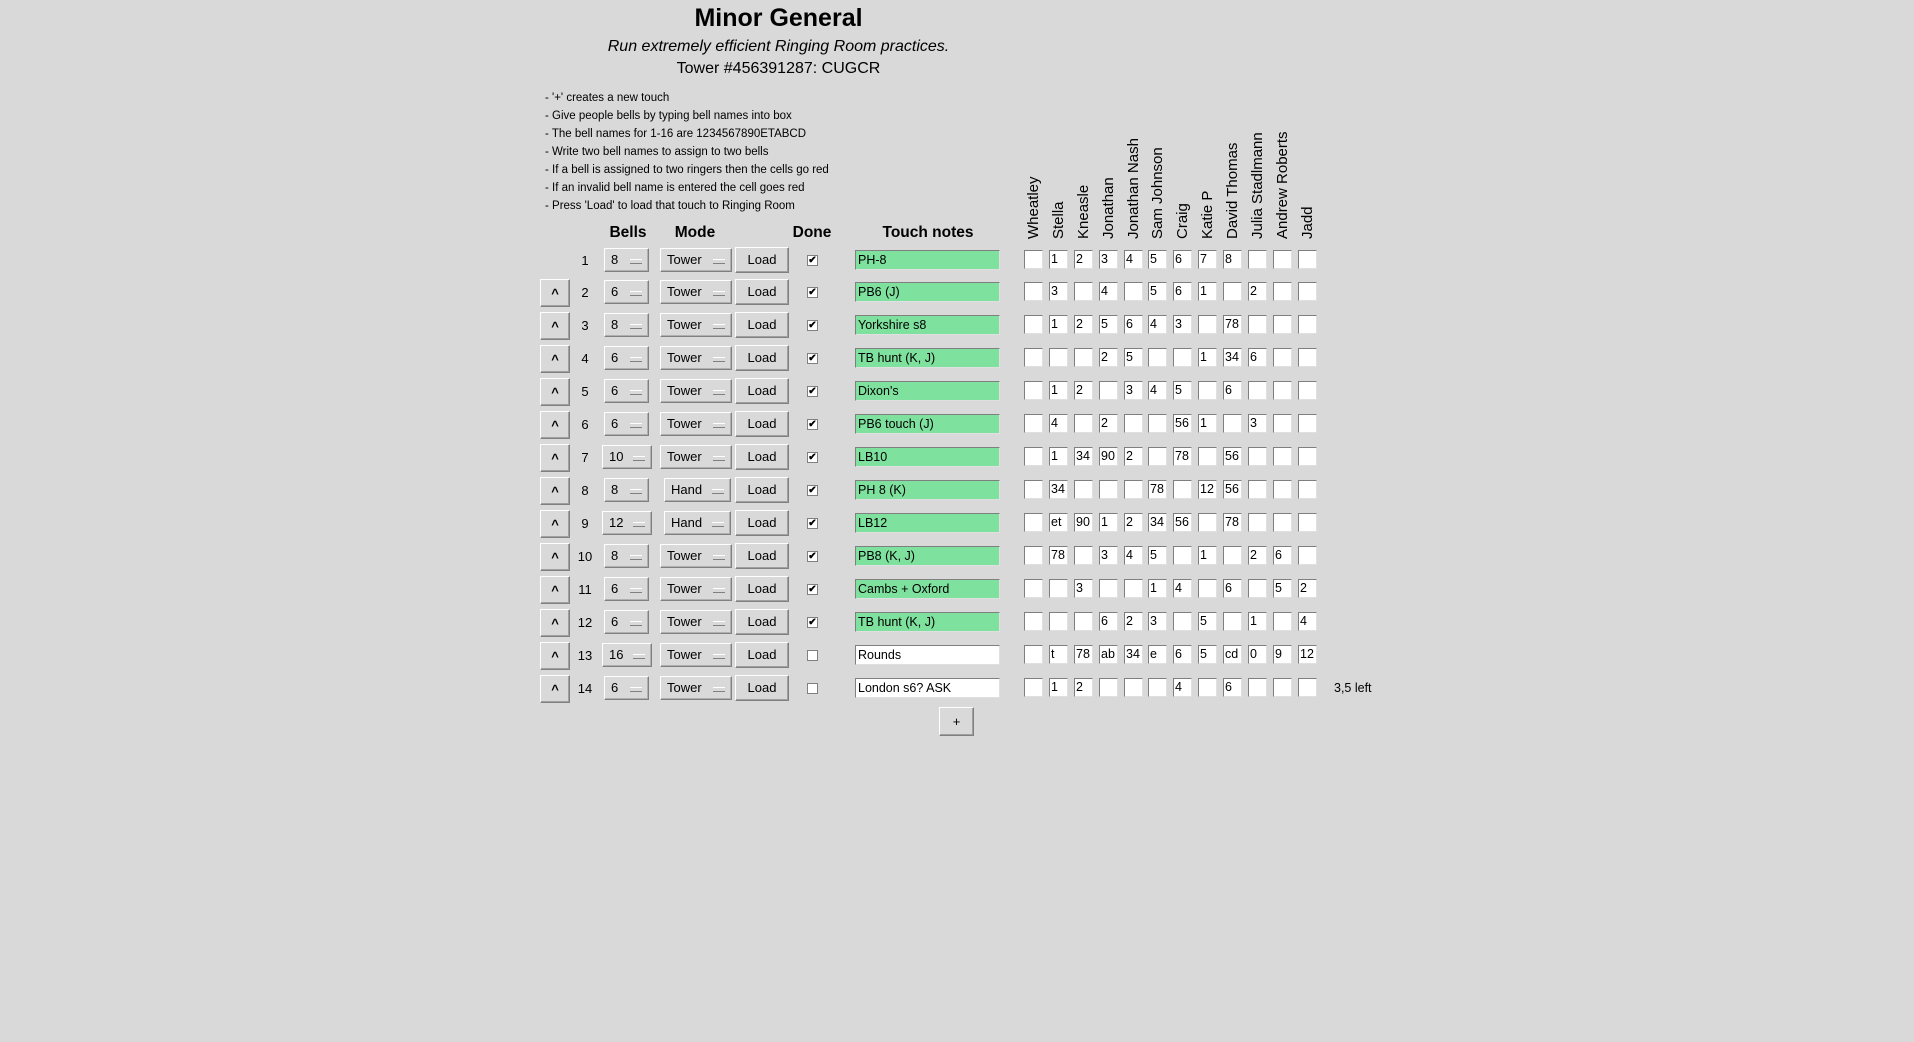 The width and height of the screenshot is (1914, 1042). Describe the element at coordinates (927, 688) in the screenshot. I see `touch-notes-input: London s6? ASK` at that location.